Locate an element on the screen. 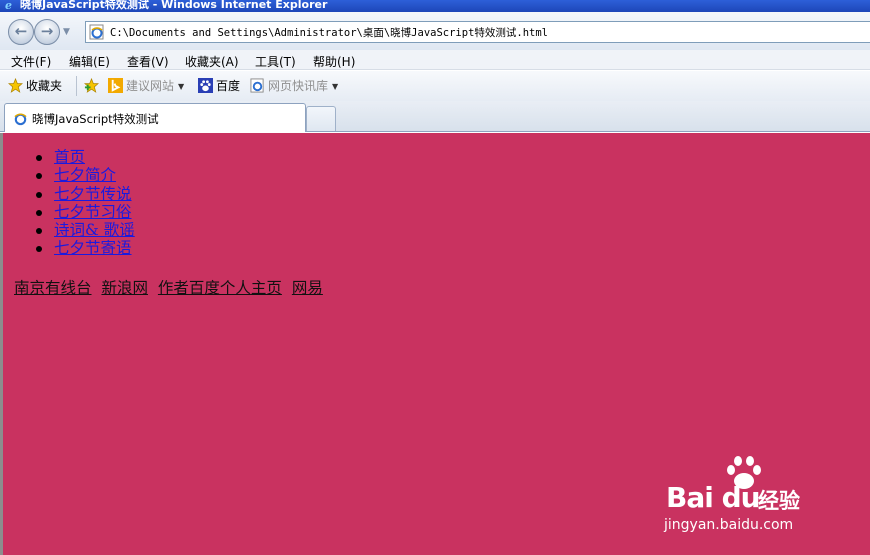 Image resolution: width=870 pixels, height=555 pixels. nav-link-messages: 七夕节寄语 is located at coordinates (93, 248).